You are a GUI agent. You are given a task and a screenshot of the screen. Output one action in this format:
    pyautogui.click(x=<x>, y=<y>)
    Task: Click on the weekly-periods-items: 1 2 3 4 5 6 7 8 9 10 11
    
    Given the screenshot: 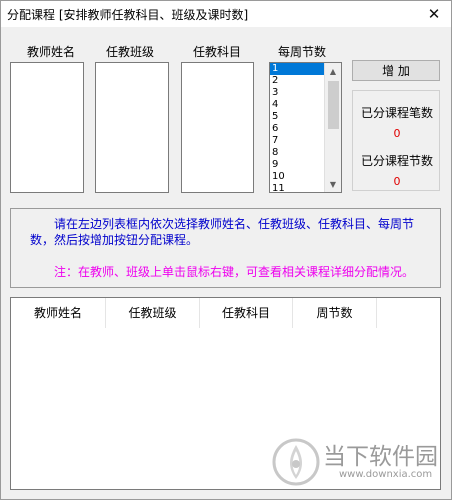 What is the action you would take?
    pyautogui.click(x=298, y=127)
    